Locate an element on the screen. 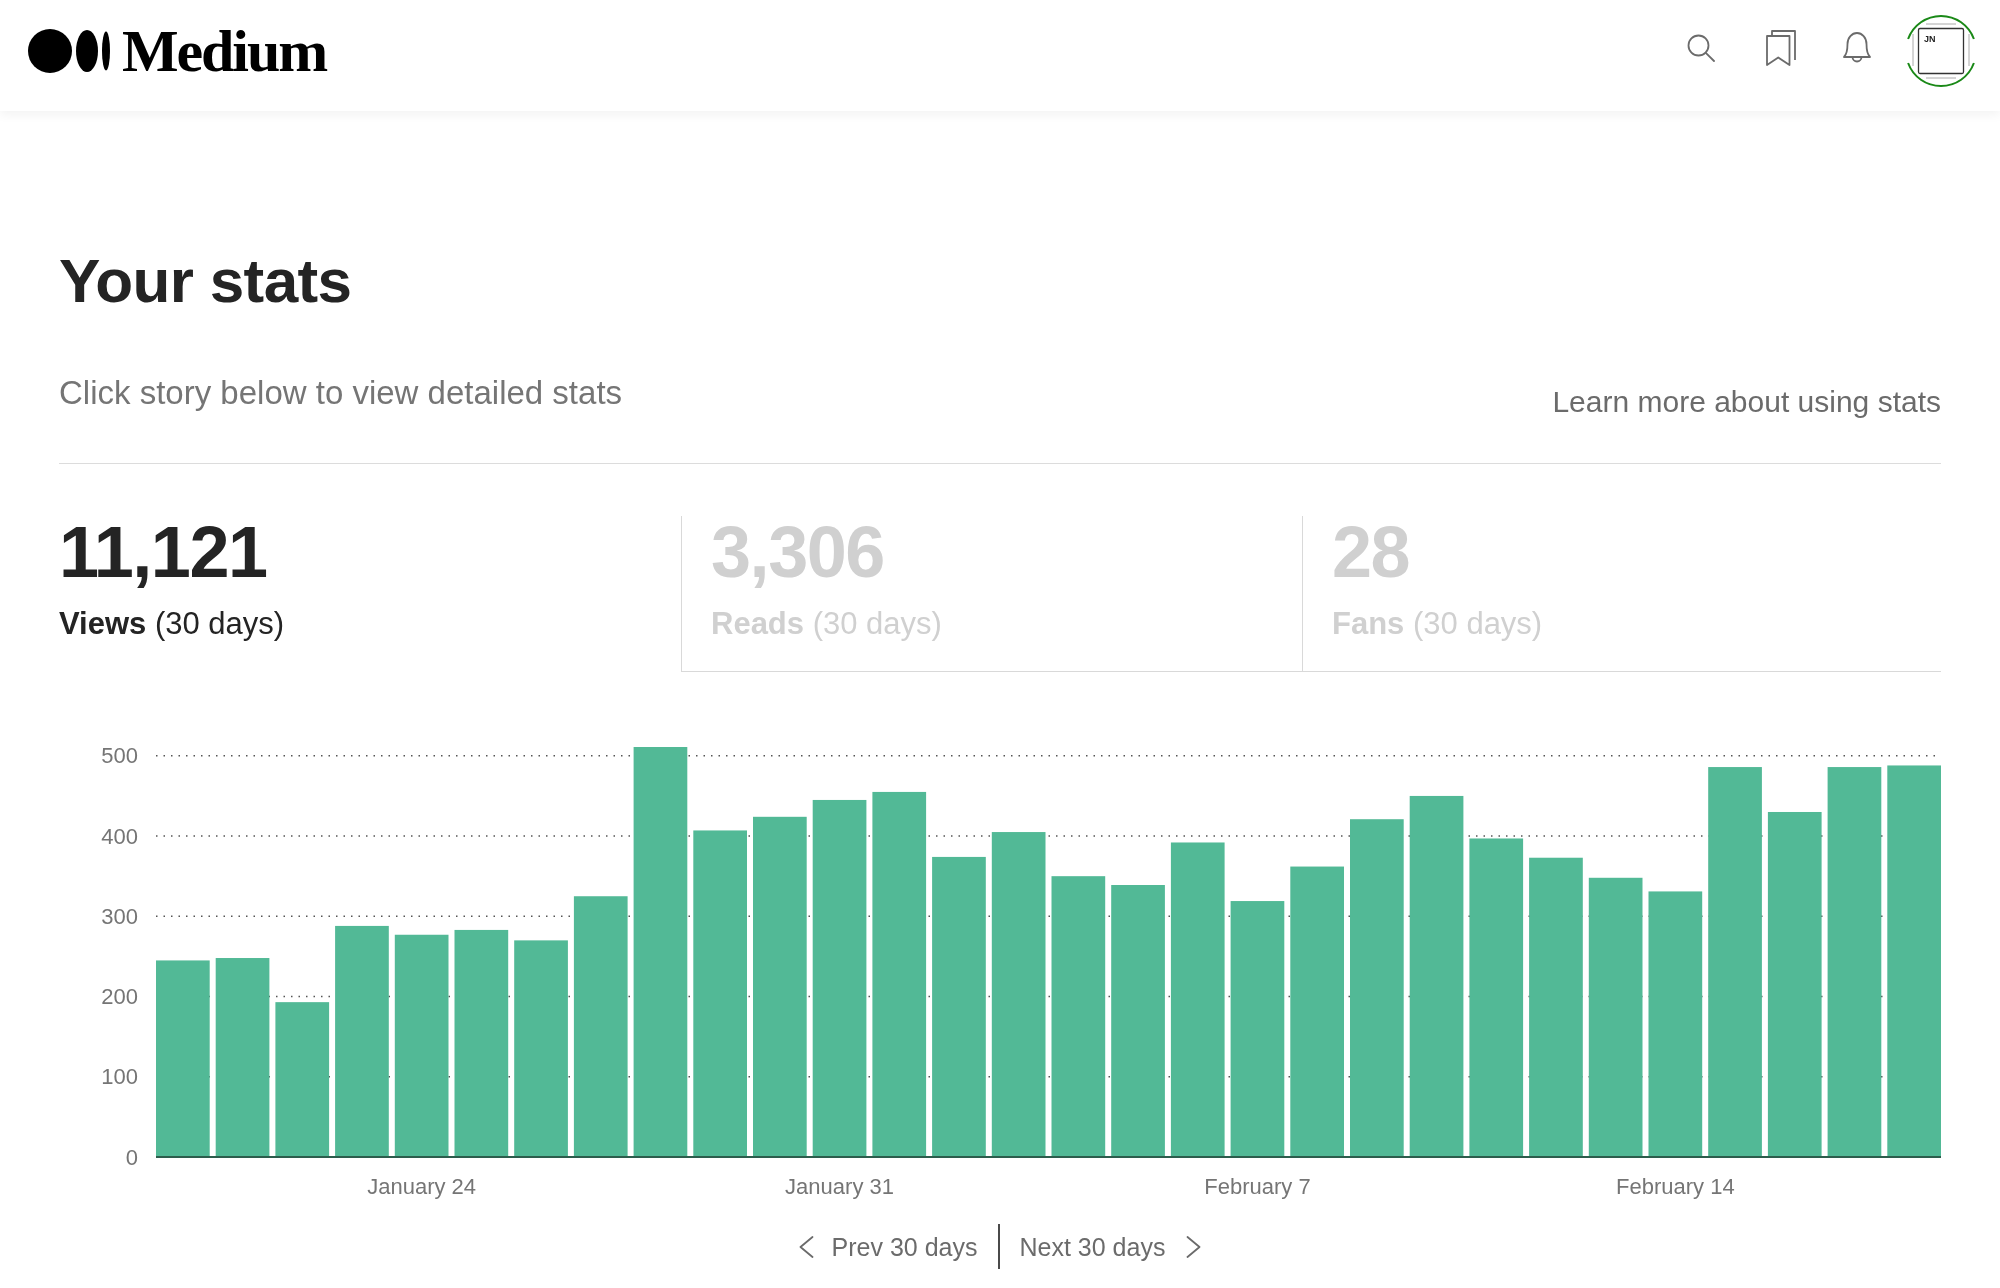 Image resolution: width=2000 pixels, height=1288 pixels. y-axis-label: 0 is located at coordinates (131, 1157).